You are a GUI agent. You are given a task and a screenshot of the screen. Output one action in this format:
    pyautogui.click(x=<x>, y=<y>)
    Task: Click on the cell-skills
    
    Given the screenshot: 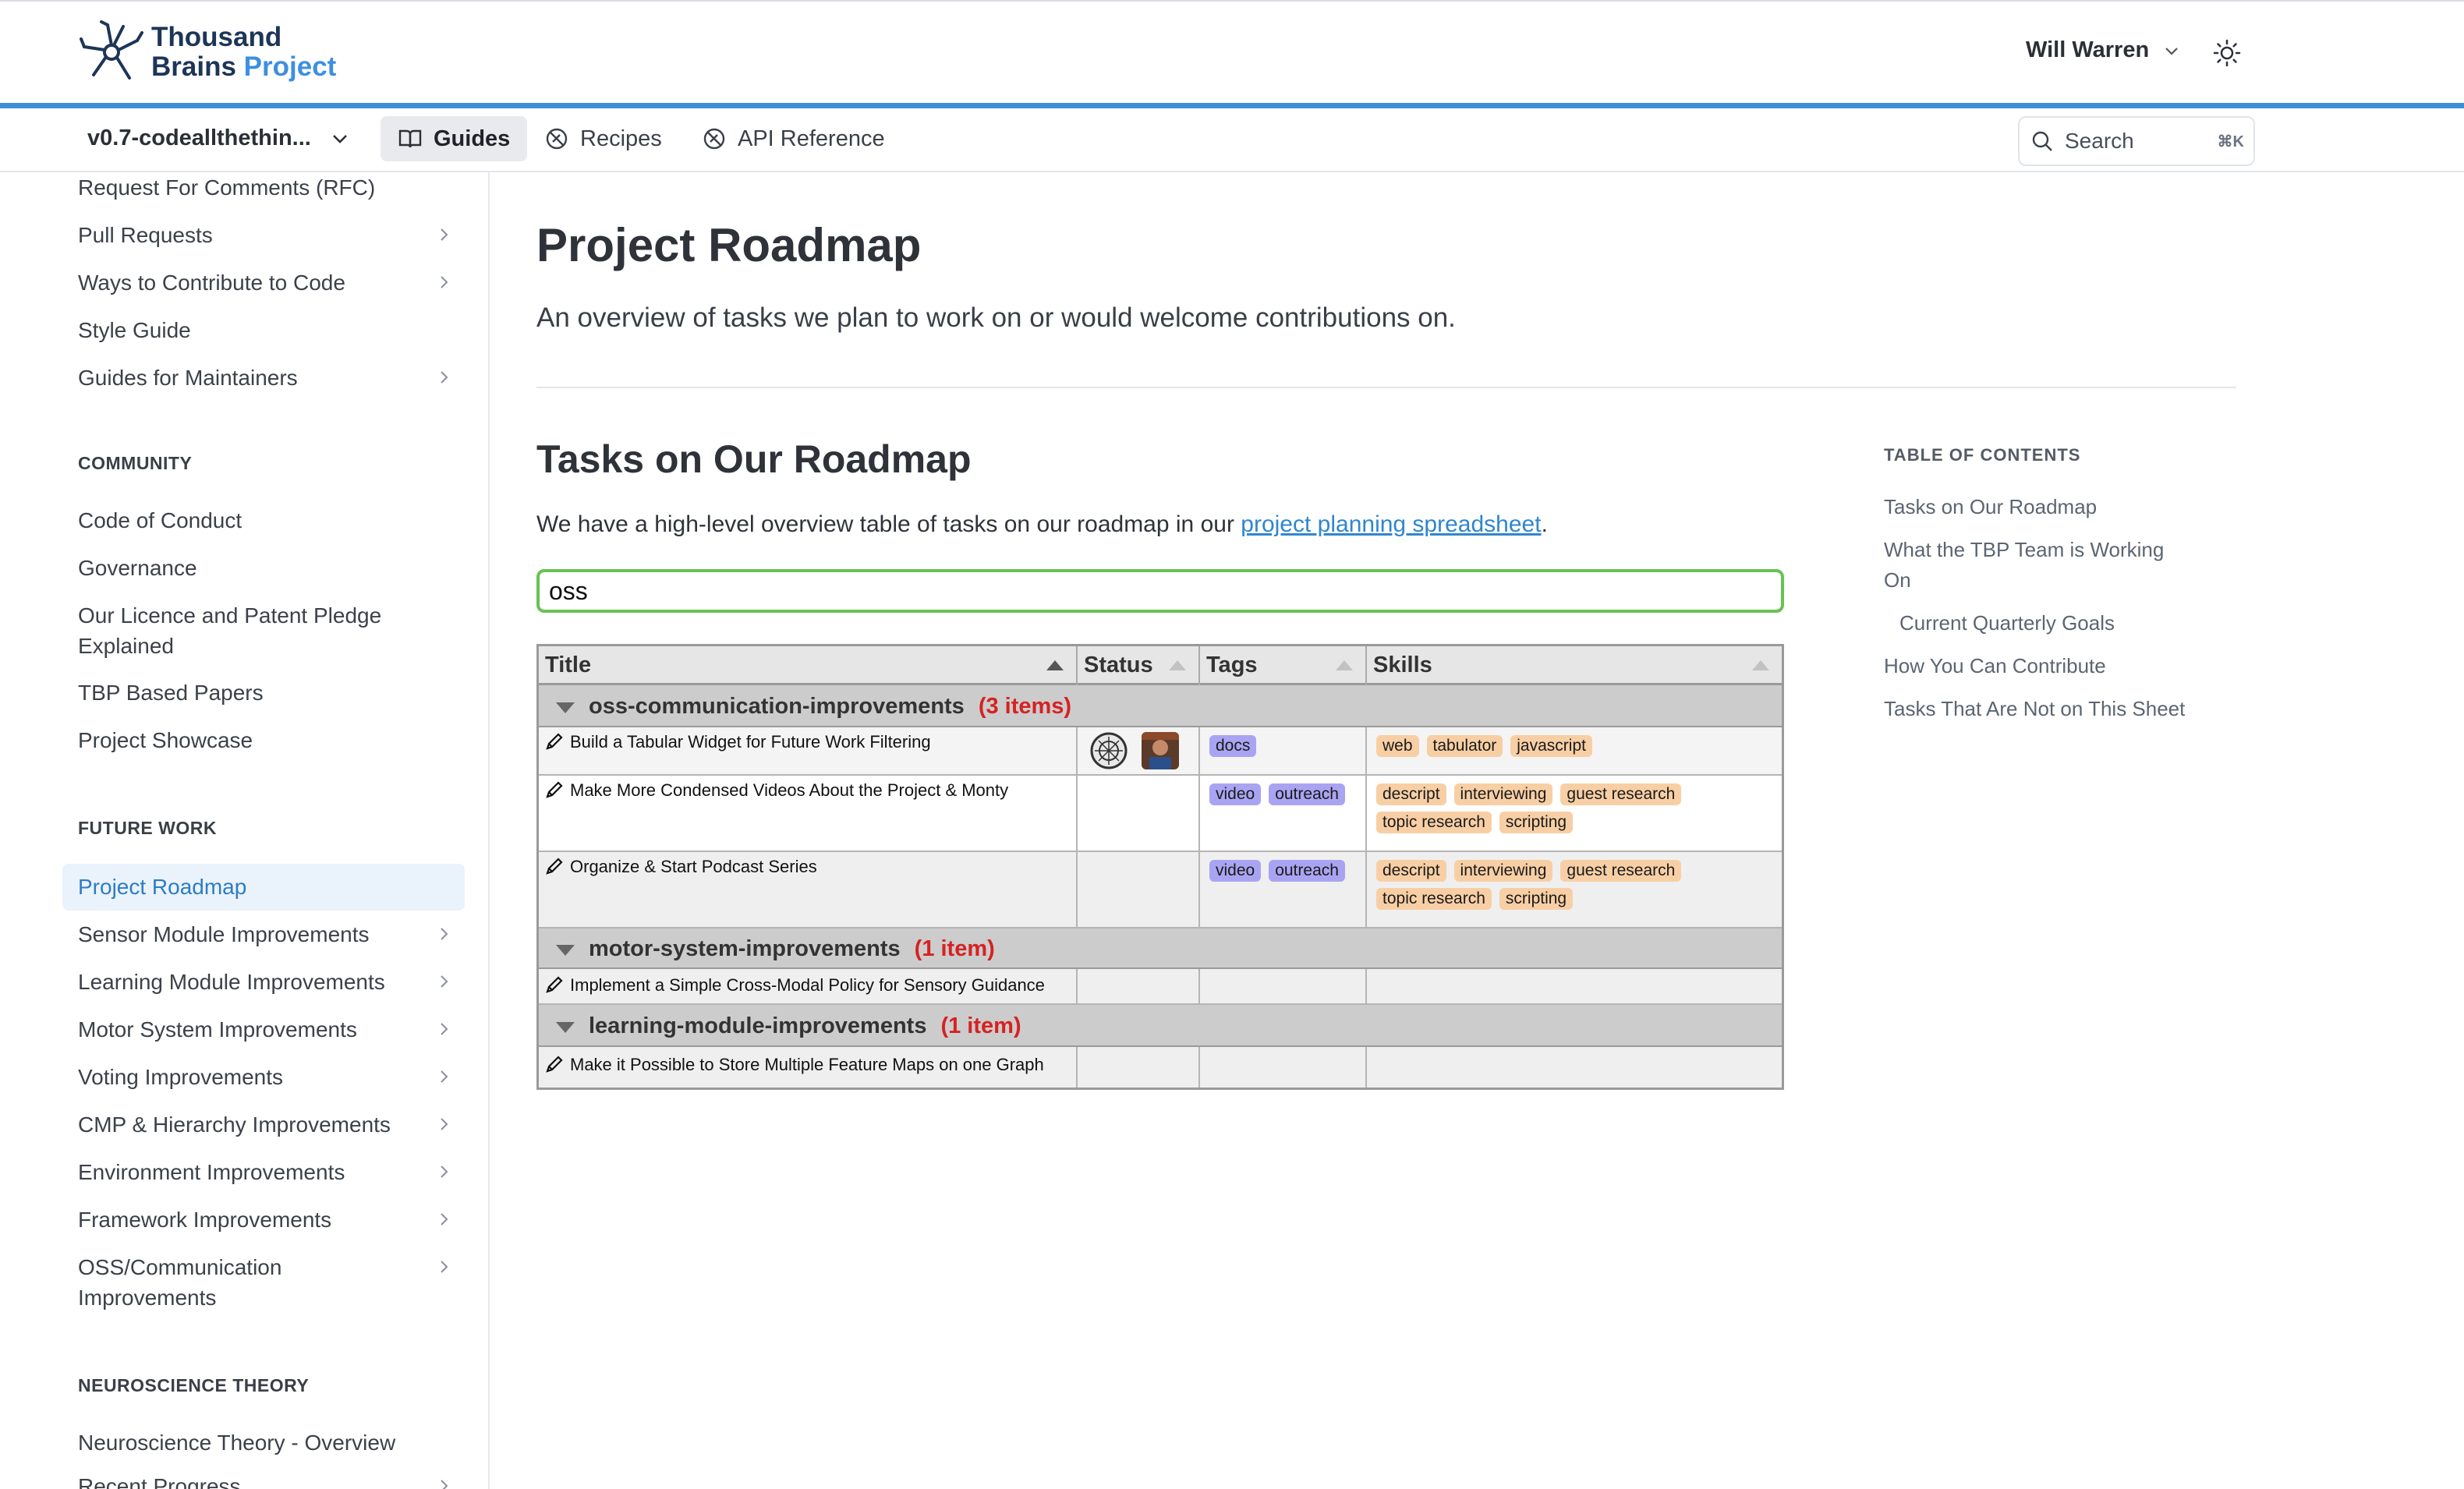 What is the action you would take?
    pyautogui.click(x=1575, y=1067)
    